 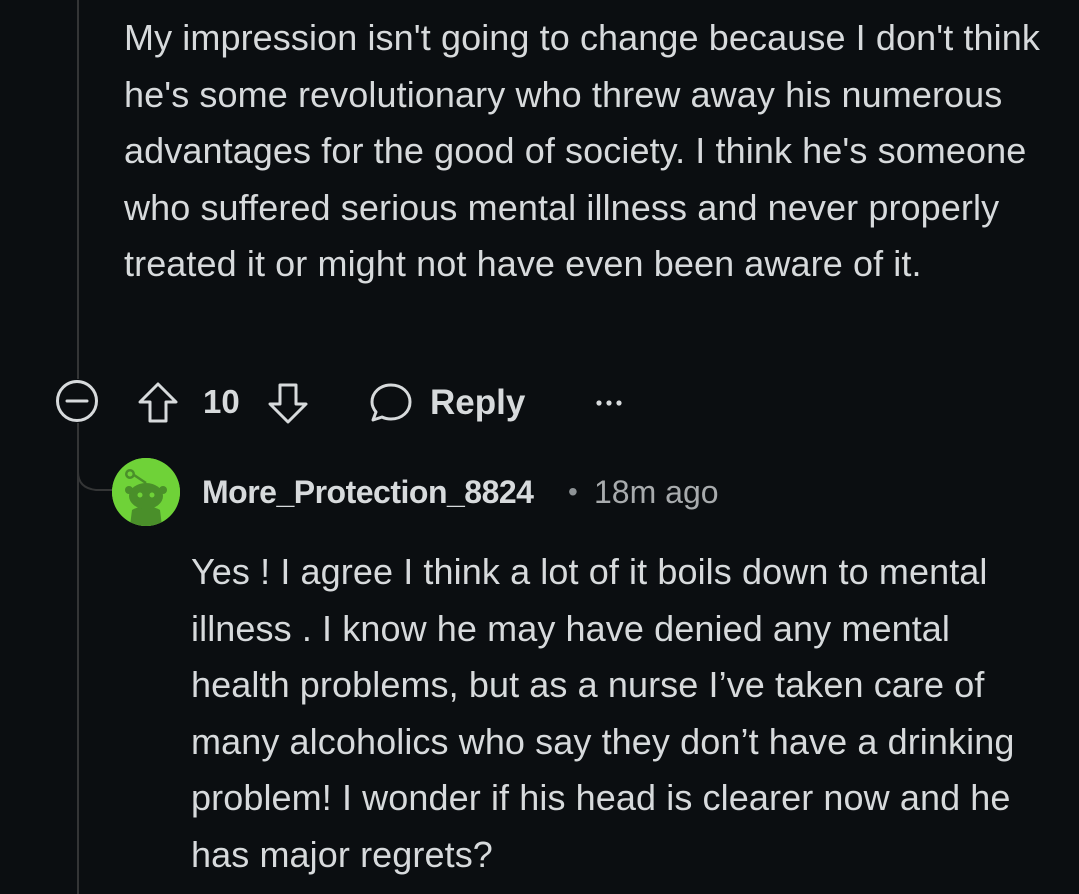 I want to click on reply-label: Reply, so click(x=478, y=402).